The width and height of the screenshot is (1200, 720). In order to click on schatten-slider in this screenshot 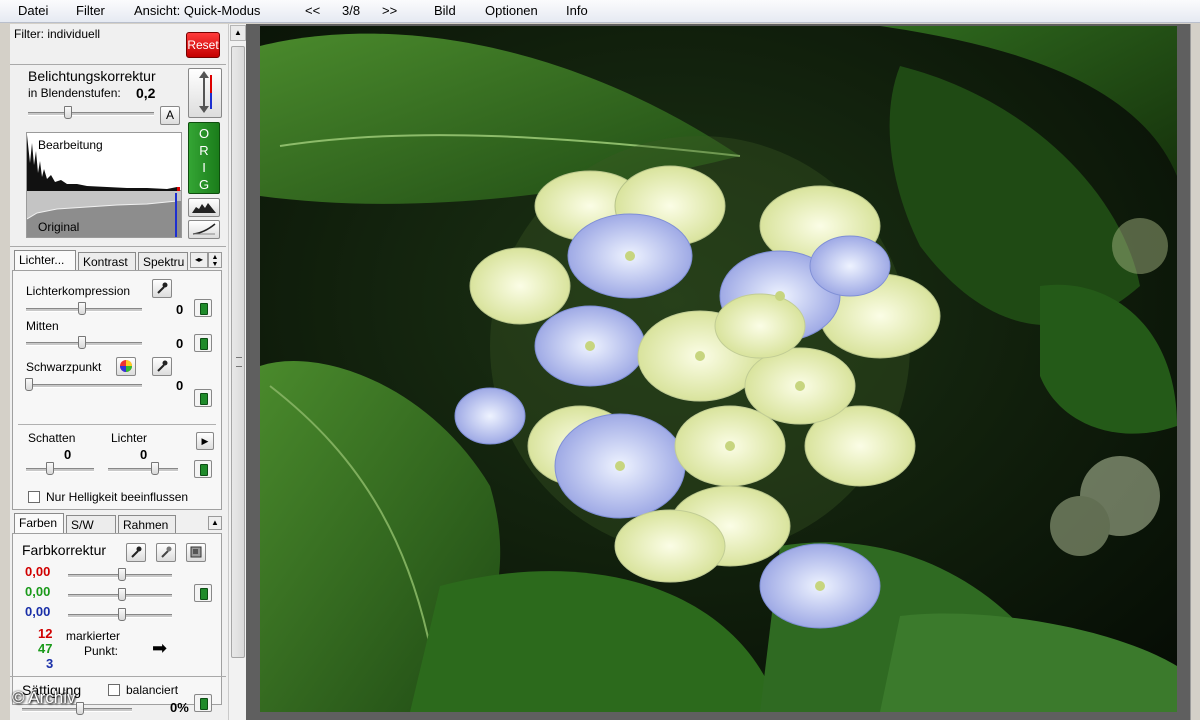, I will do `click(60, 470)`.